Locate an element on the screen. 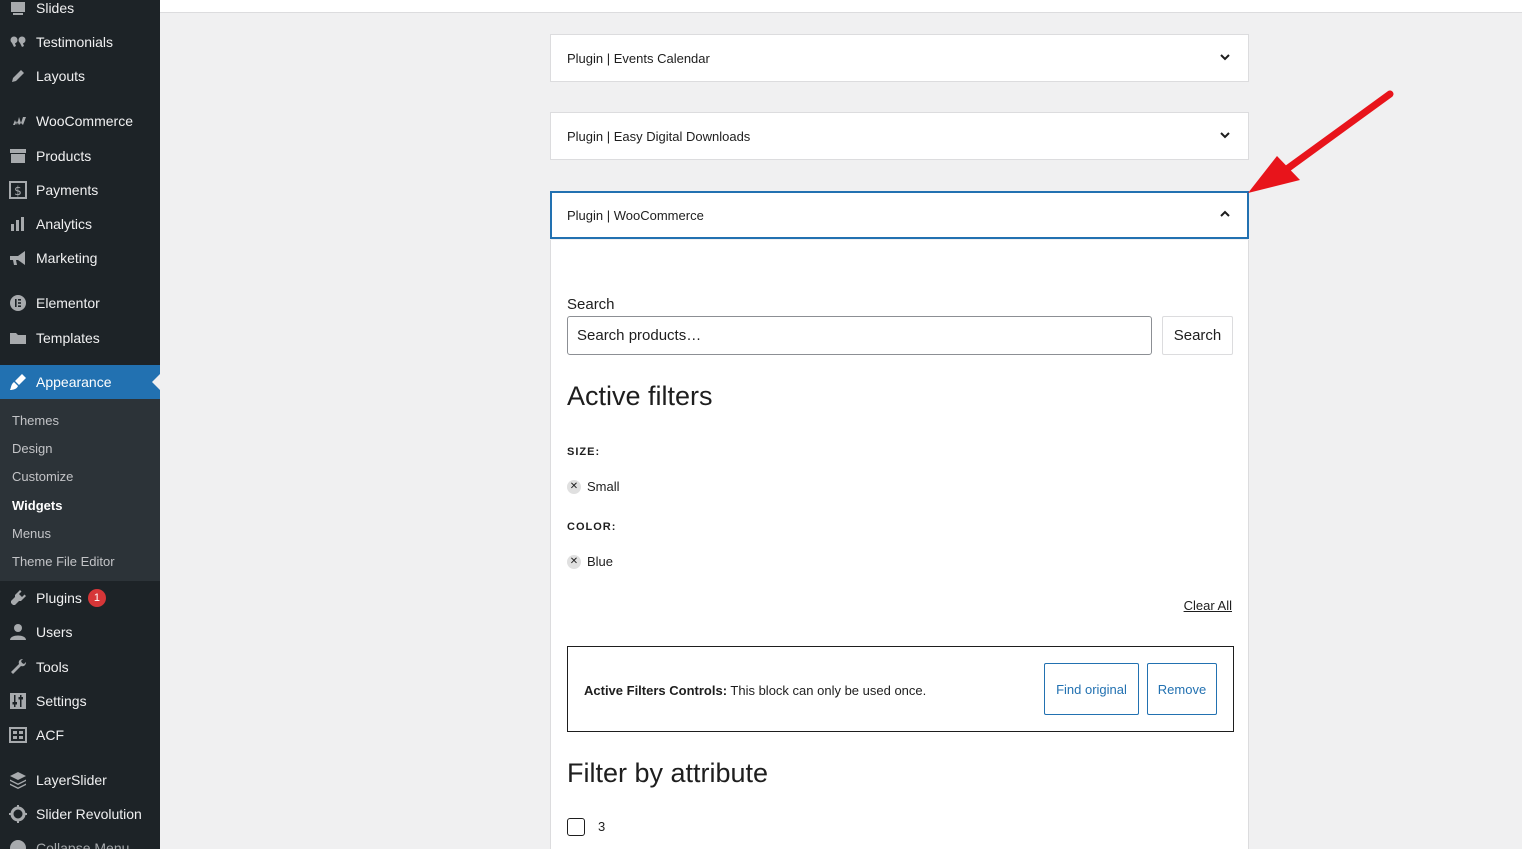  sidebar-item-elementor: Elementor is located at coordinates (80, 303).